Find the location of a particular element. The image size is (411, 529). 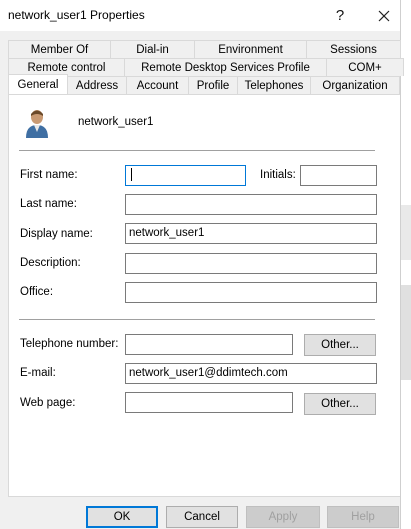

office-label: Office: is located at coordinates (37, 292).